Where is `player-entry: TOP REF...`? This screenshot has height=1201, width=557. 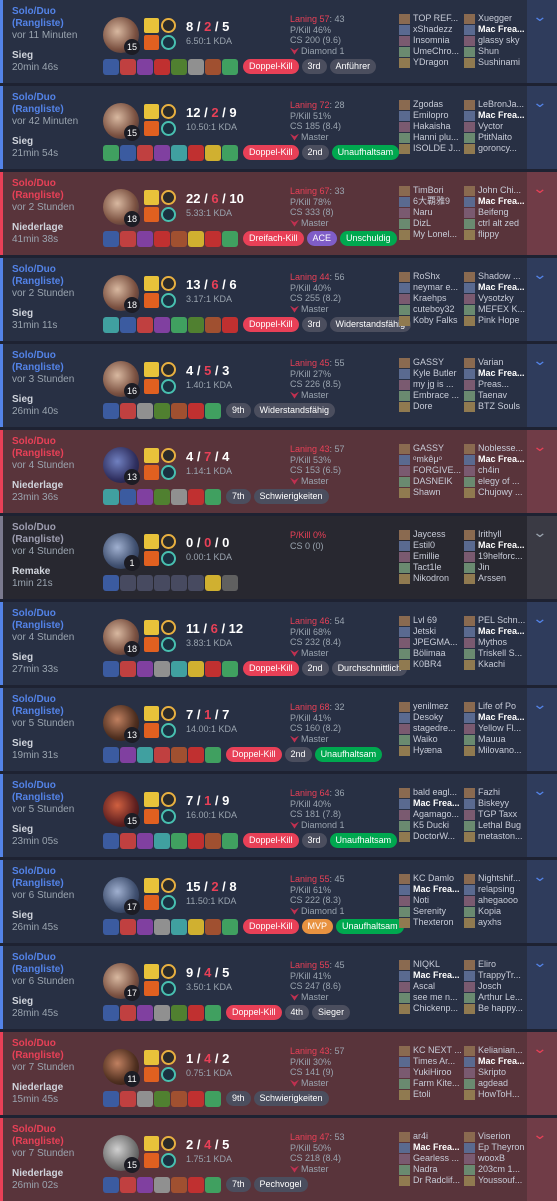 player-entry: TOP REF... is located at coordinates (430, 18).